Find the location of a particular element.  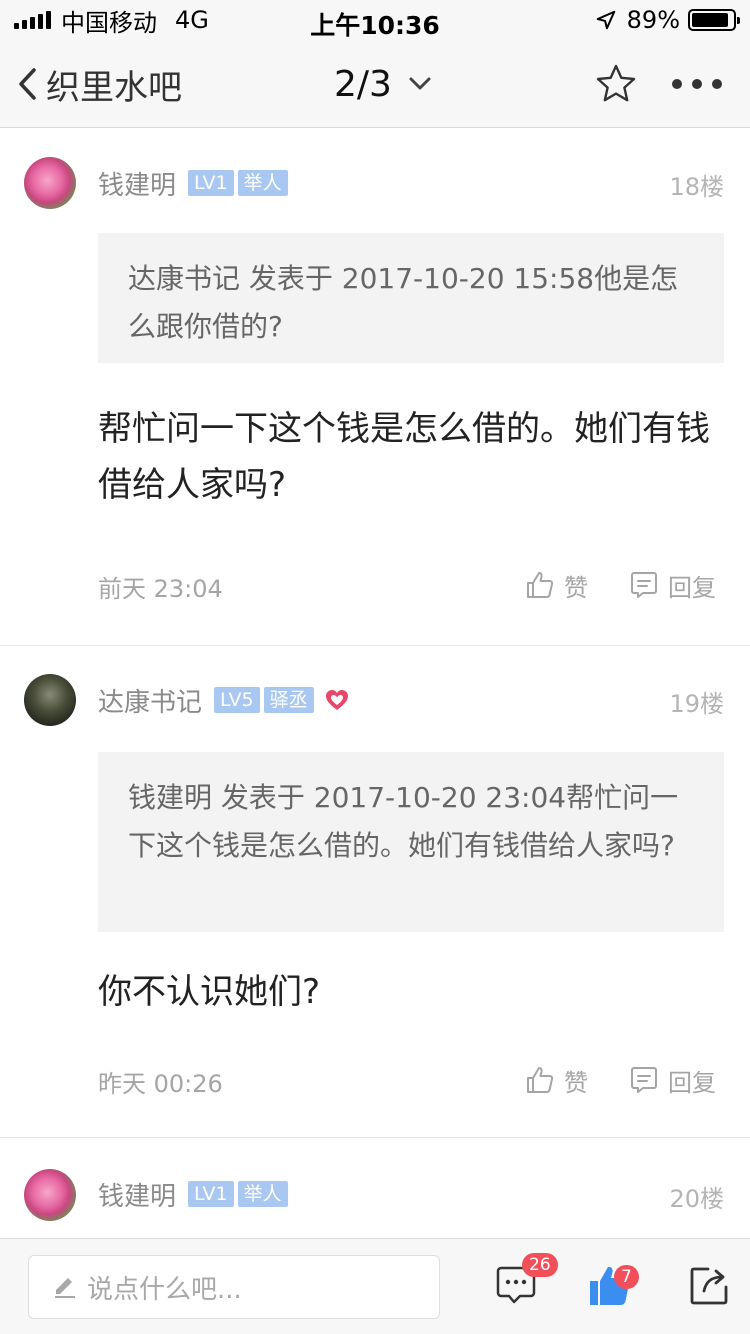

user-info: 达康书记 LV5 驿丞 is located at coordinates (224, 700).